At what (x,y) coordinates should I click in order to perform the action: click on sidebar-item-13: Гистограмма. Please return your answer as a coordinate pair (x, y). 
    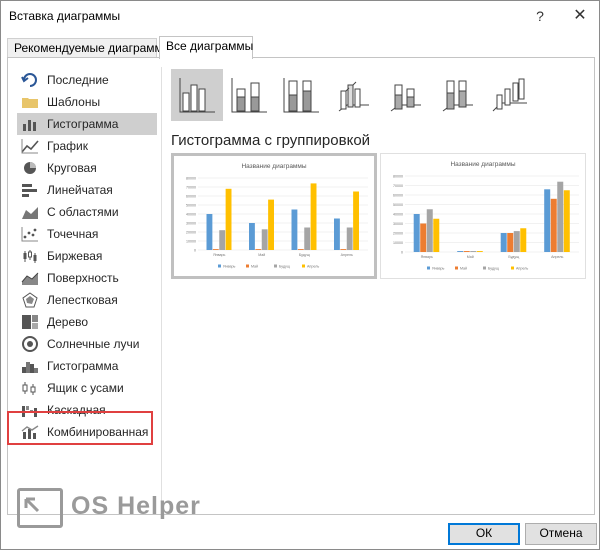
    Looking at the image, I should click on (87, 366).